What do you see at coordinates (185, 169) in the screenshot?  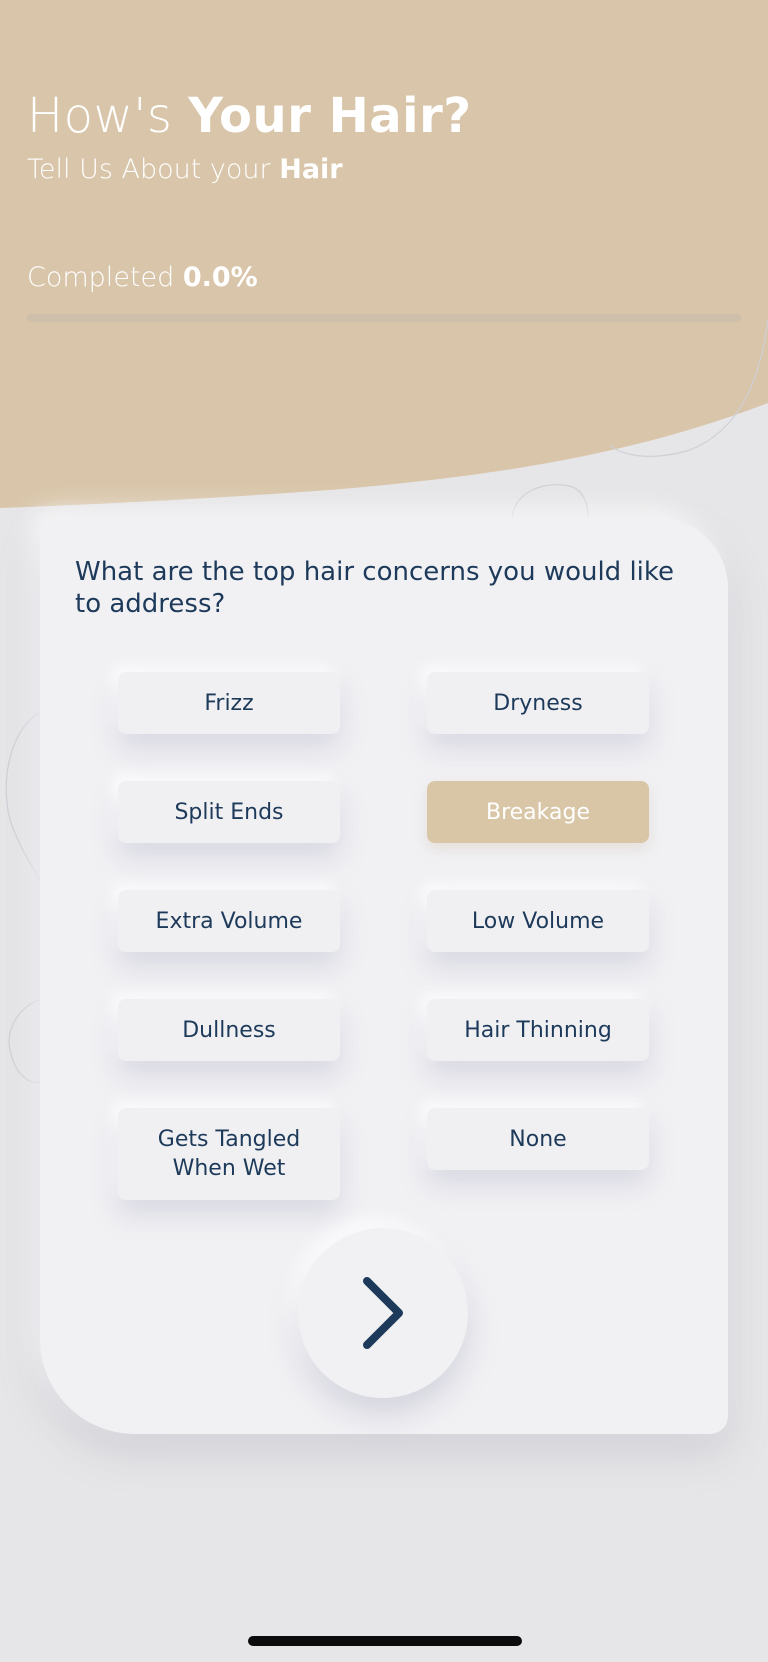 I see `page-subtitle: Tell Us About your Hair` at bounding box center [185, 169].